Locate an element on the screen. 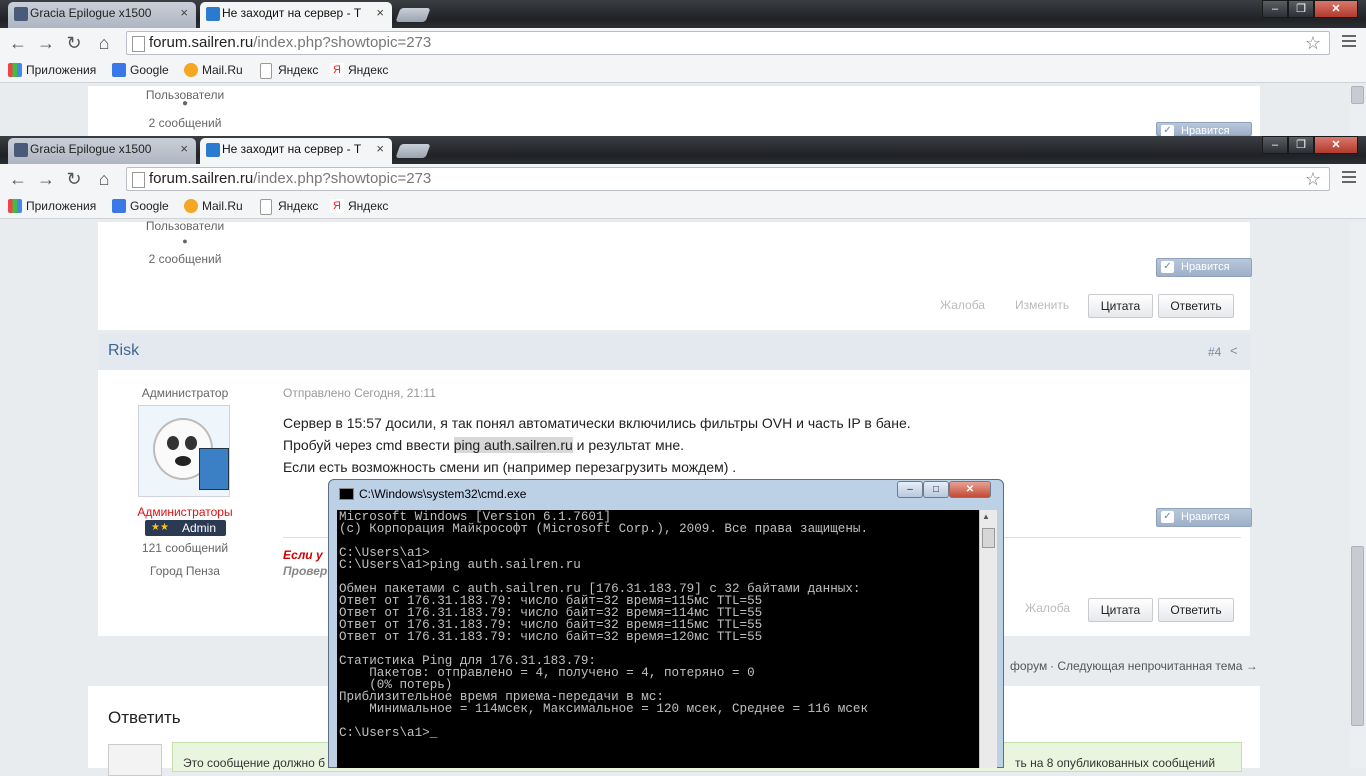 This screenshot has height=776, width=1366. user-post-count: 2 сообщений is located at coordinates (185, 123).